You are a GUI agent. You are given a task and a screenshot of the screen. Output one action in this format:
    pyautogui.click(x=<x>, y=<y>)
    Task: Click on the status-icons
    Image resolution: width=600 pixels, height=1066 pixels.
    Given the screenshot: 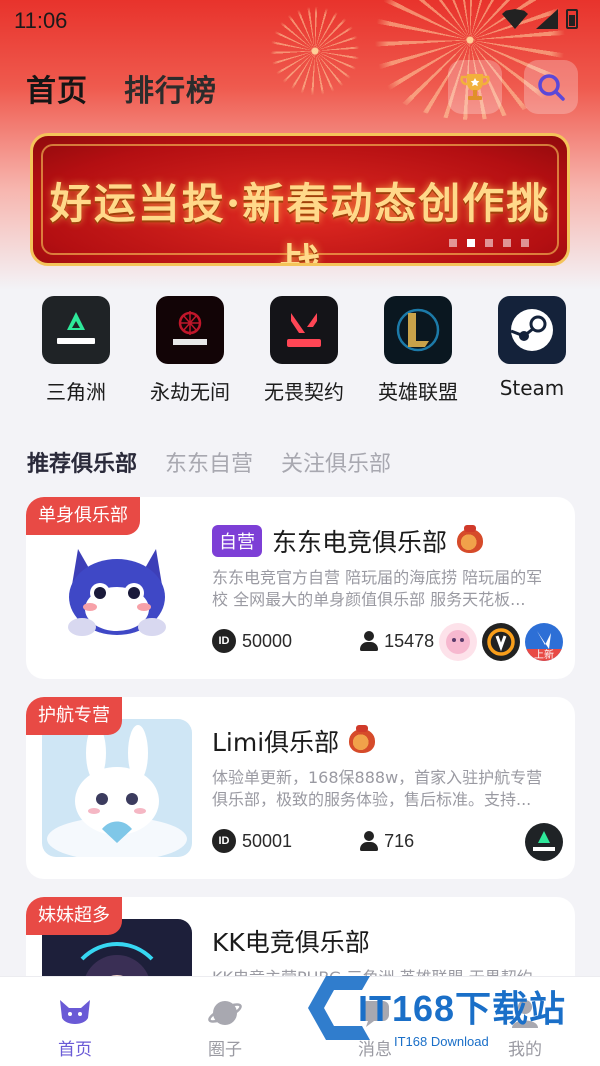 What is the action you would take?
    pyautogui.click(x=540, y=19)
    